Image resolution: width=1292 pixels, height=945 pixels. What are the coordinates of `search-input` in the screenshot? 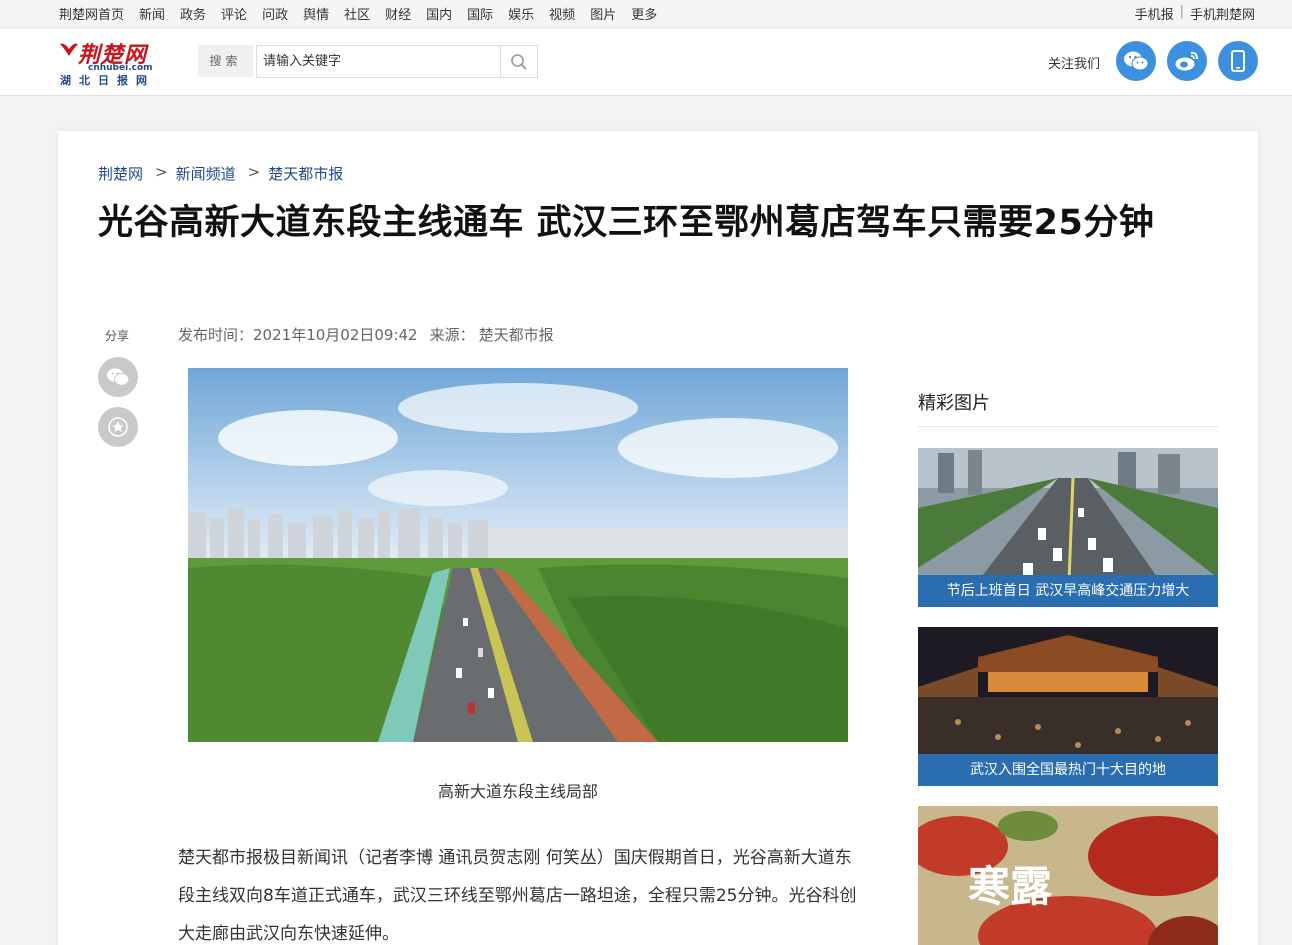 It's located at (378, 61).